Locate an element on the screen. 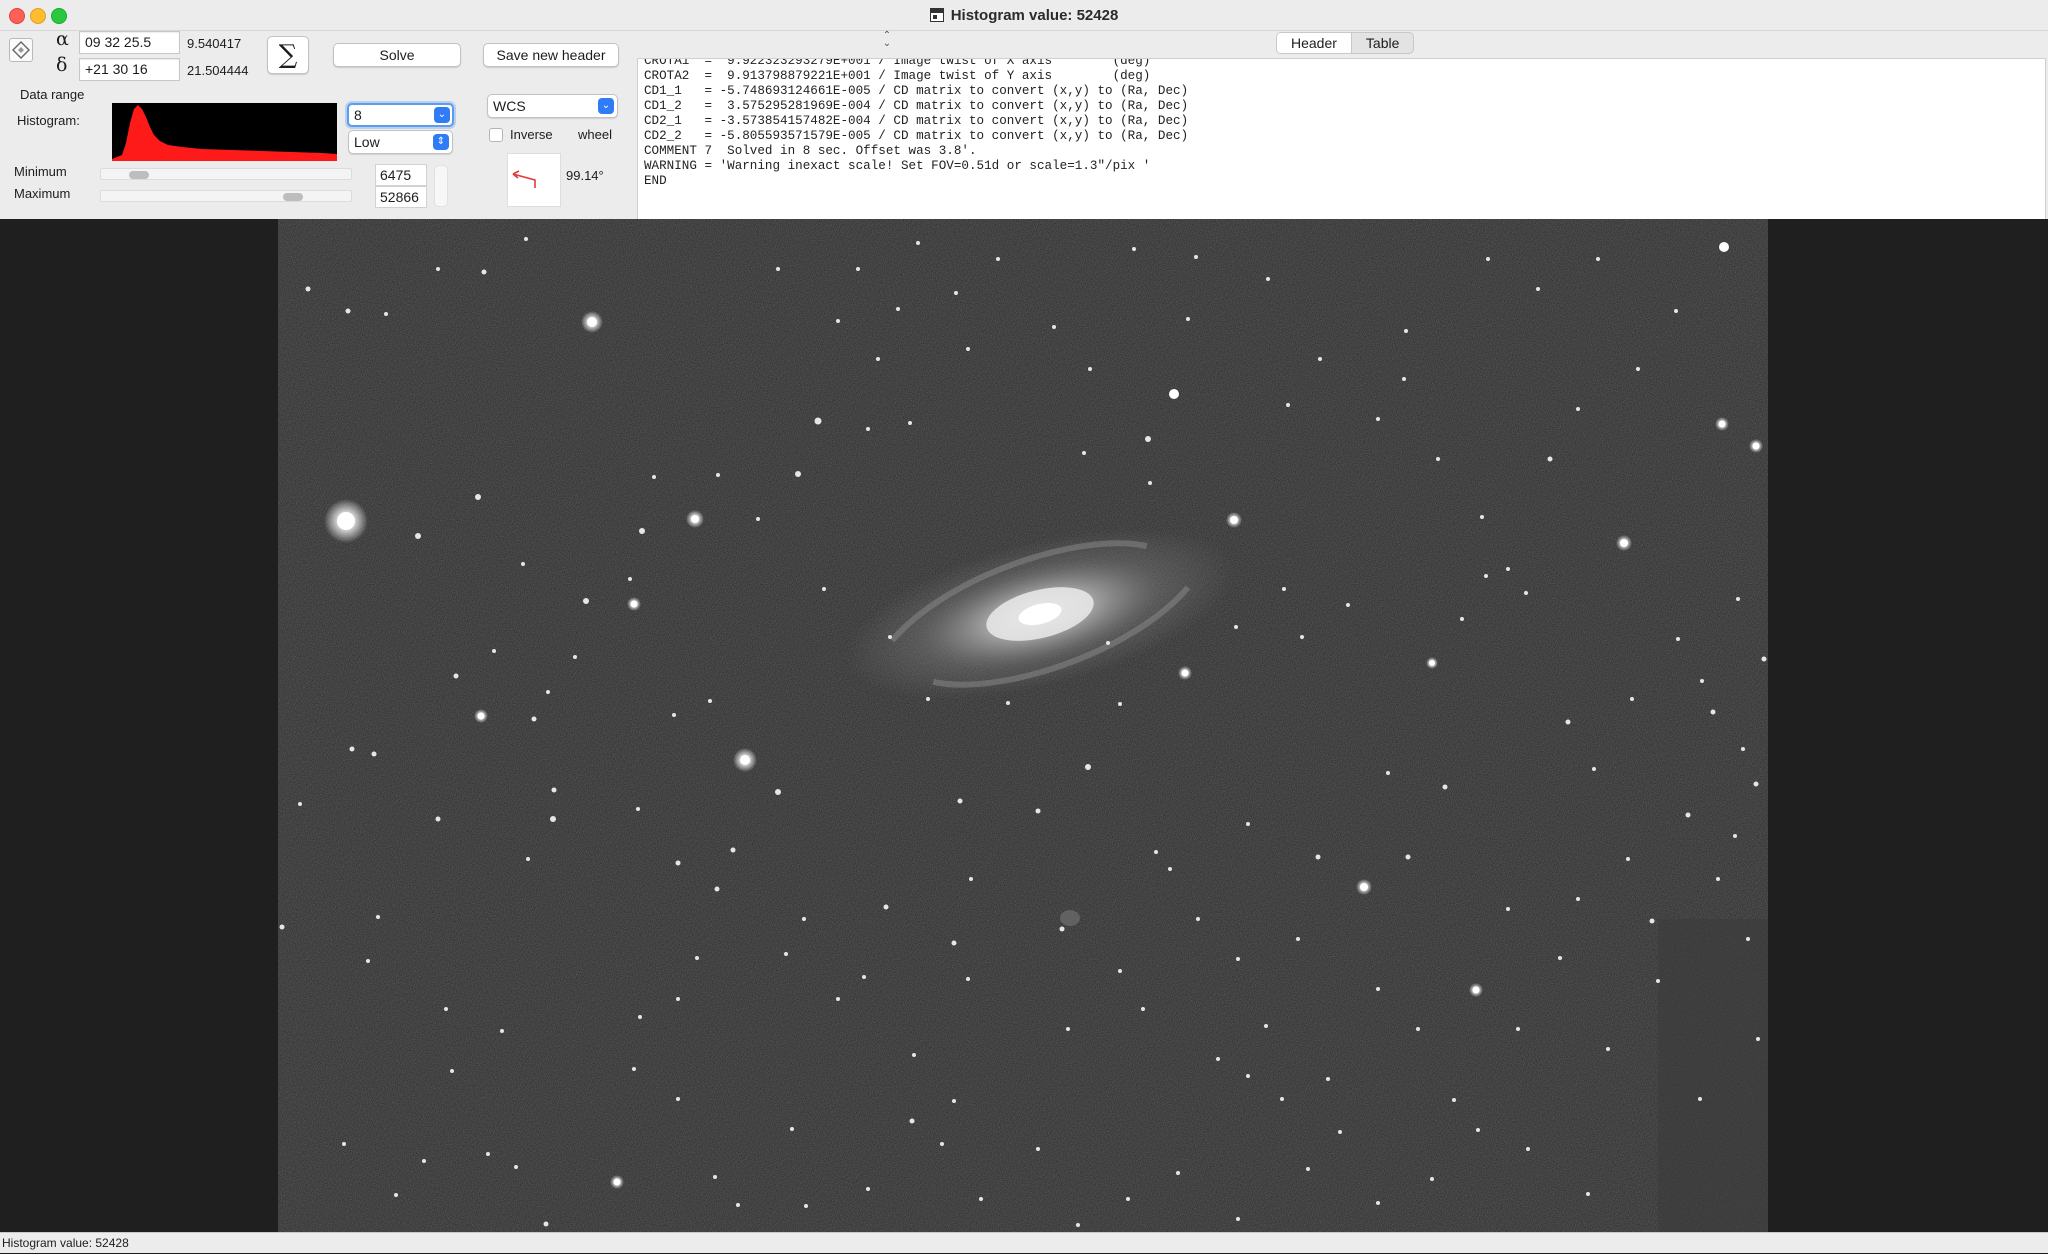 This screenshot has height=1254, width=2048. bit-depth-value: 8 is located at coordinates (358, 115).